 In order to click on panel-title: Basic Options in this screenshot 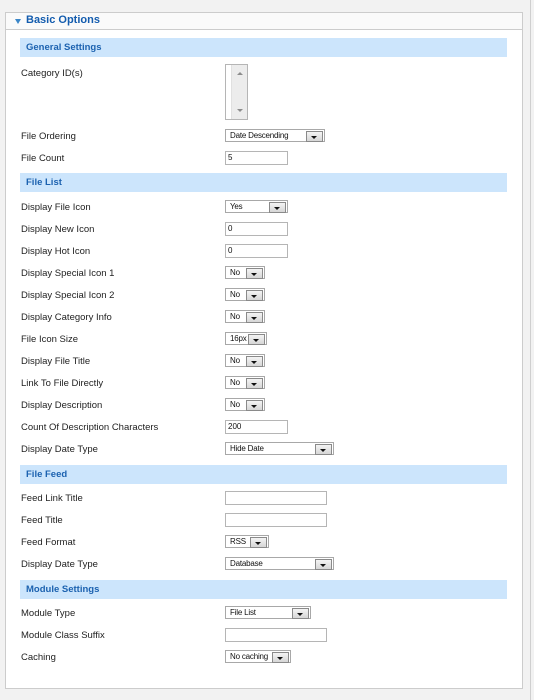, I will do `click(63, 20)`.